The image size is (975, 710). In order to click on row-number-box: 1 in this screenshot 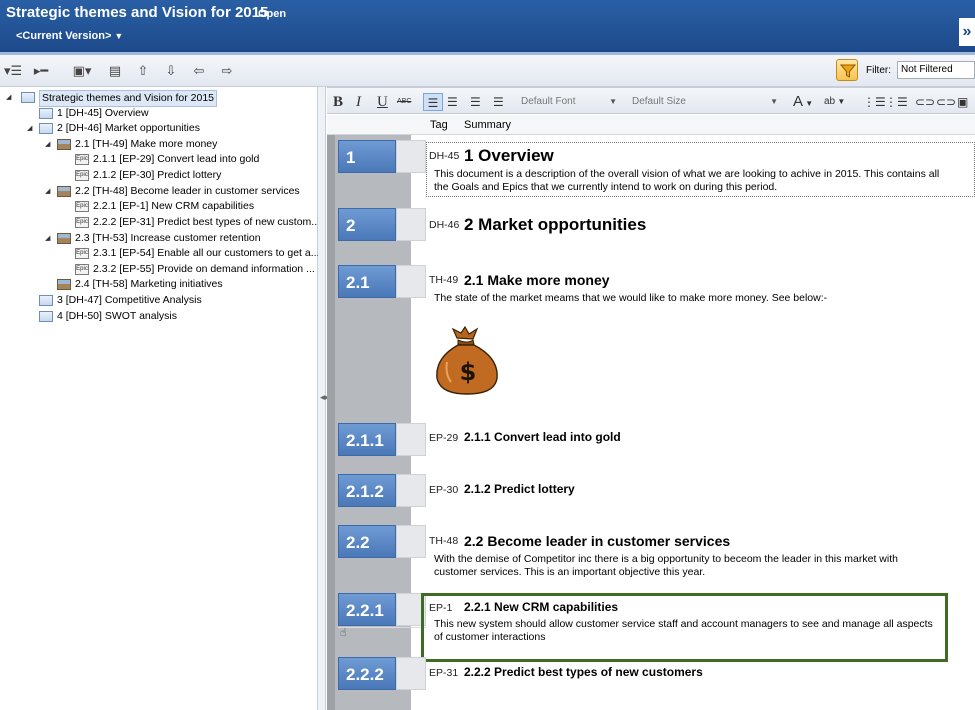, I will do `click(367, 156)`.